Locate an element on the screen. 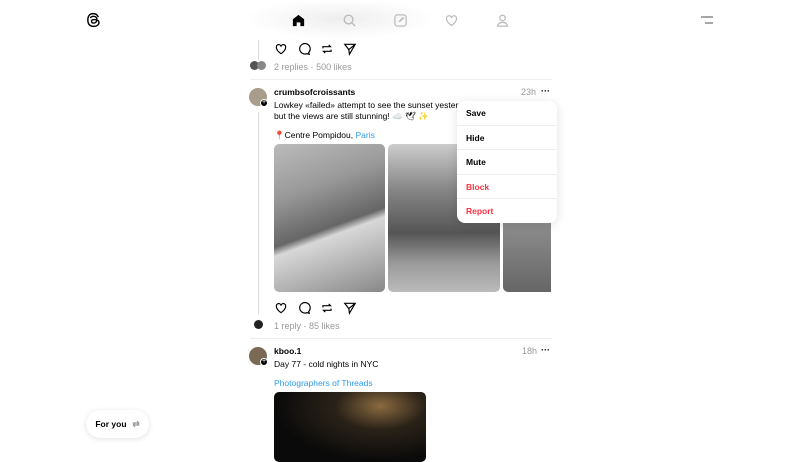  post-text: Day 77 - cold nights in NYC is located at coordinates (326, 364).